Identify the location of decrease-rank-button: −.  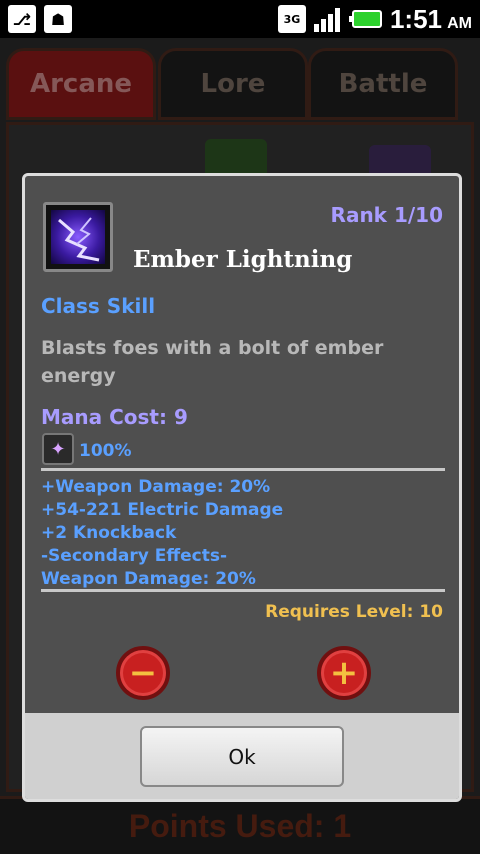
(143, 673).